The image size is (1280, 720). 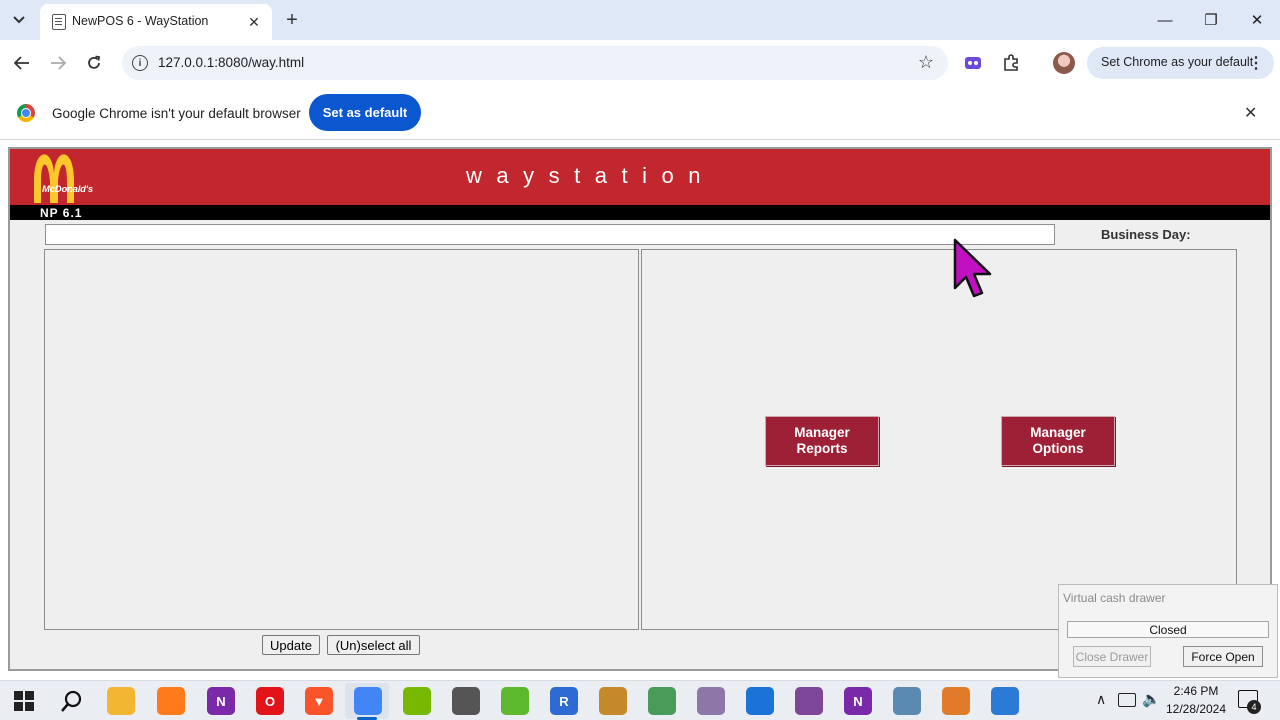 What do you see at coordinates (590, 175) in the screenshot?
I see `app-title: waystation` at bounding box center [590, 175].